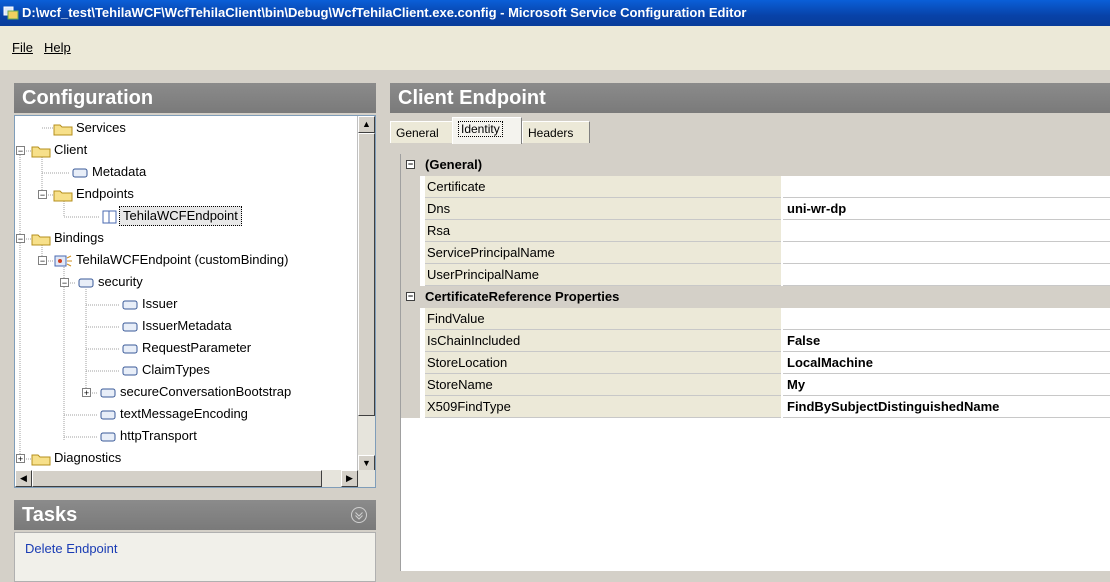 This screenshot has width=1110, height=582. What do you see at coordinates (359, 515) in the screenshot?
I see `collapse-chevron-icon` at bounding box center [359, 515].